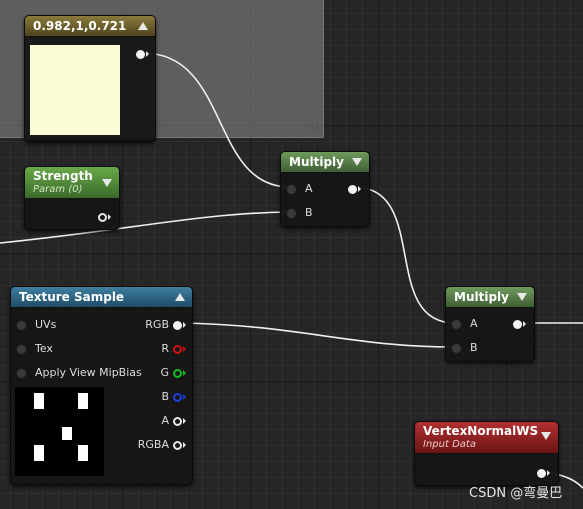  I want to click on color-swatch, so click(75, 90).